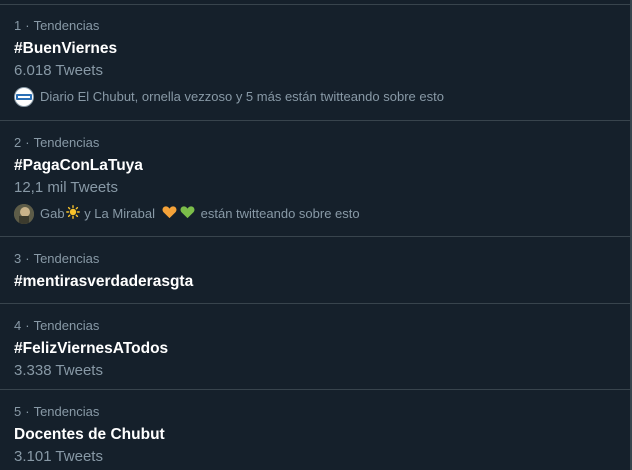 The height and width of the screenshot is (470, 632). What do you see at coordinates (315, 271) in the screenshot?
I see `trend-item-3: 3 · Tendencias #mentirasverdaderasgta` at bounding box center [315, 271].